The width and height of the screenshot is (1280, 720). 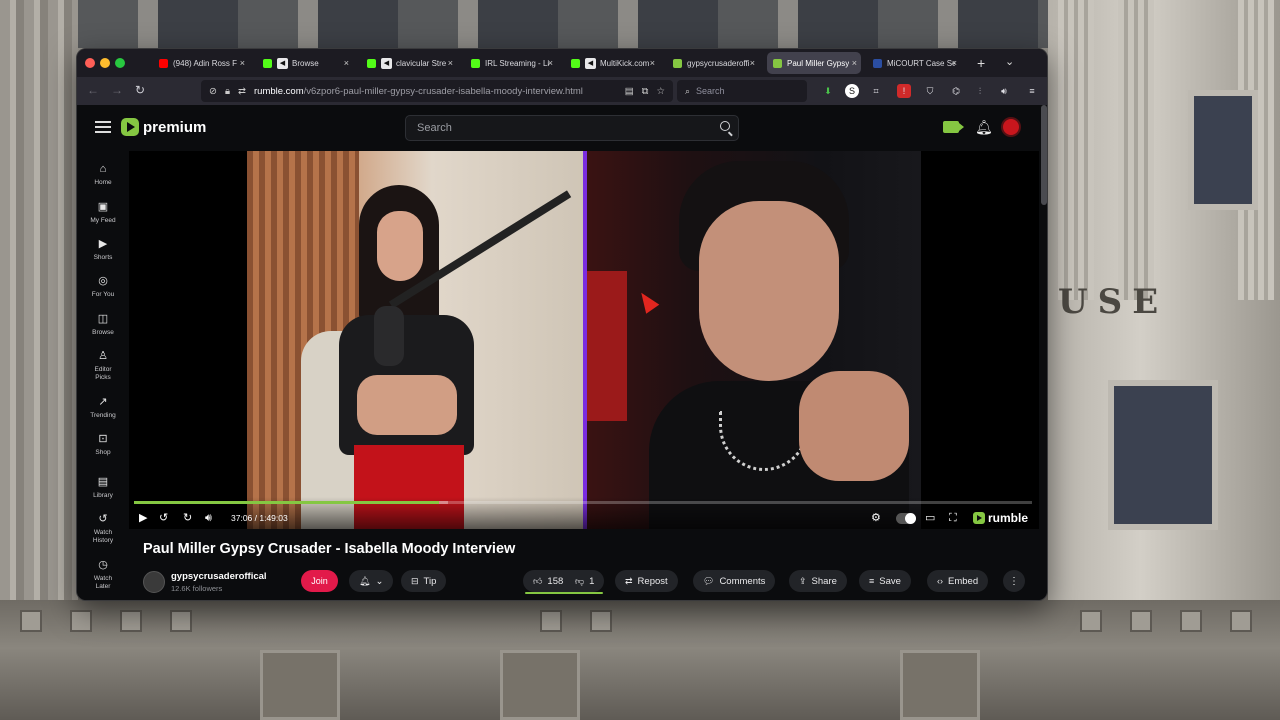 I want to click on zoom-window-button, so click(x=120, y=63).